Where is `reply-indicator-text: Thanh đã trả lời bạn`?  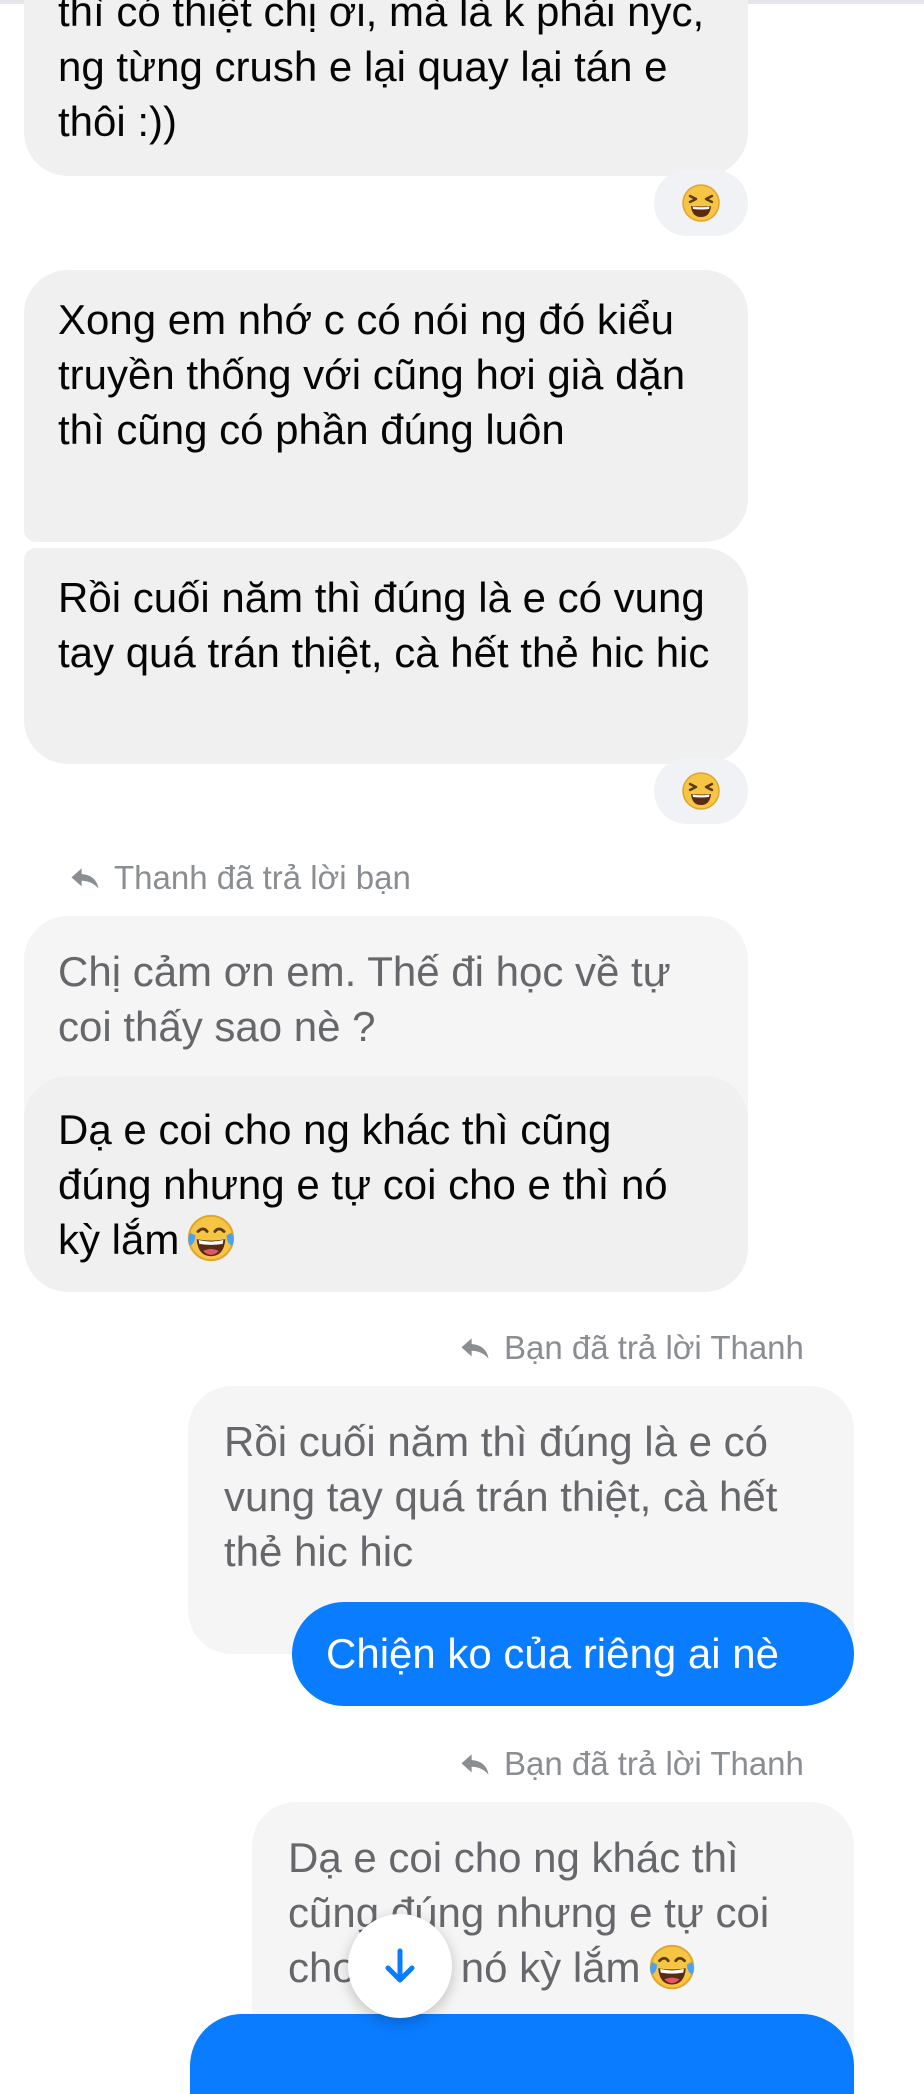 reply-indicator-text: Thanh đã trả lời bạn is located at coordinates (262, 877).